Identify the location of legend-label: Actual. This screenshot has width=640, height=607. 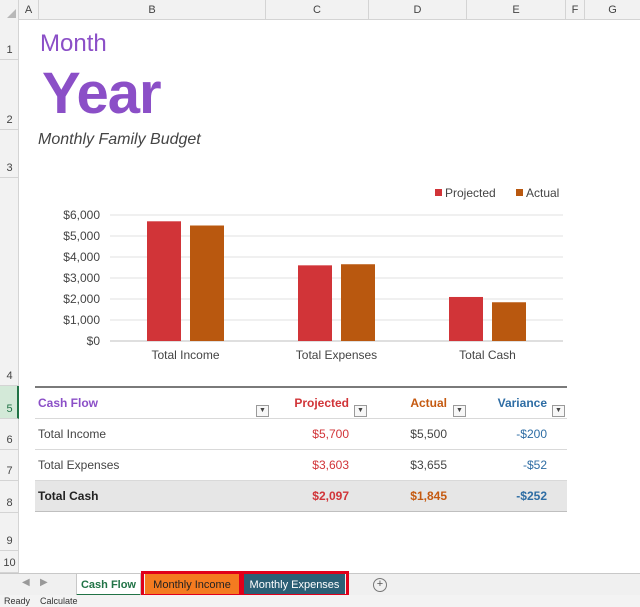
(542, 193).